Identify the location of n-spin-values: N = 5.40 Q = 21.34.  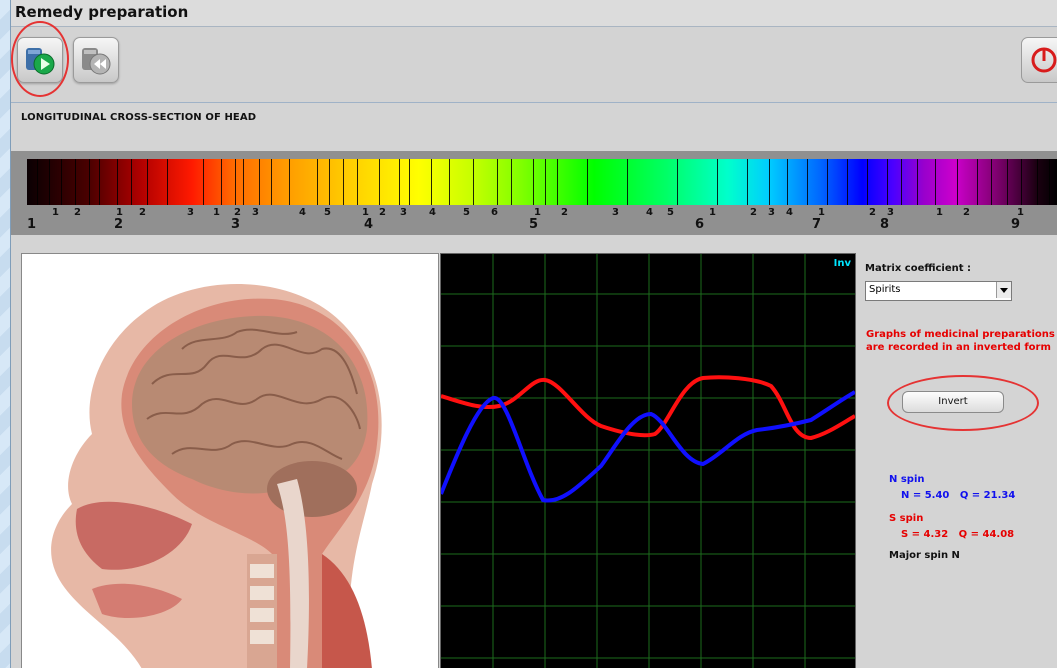
(958, 495).